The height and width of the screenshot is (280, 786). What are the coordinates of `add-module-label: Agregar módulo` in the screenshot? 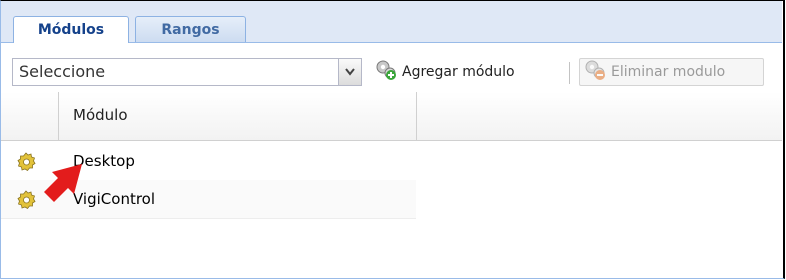 It's located at (458, 72).